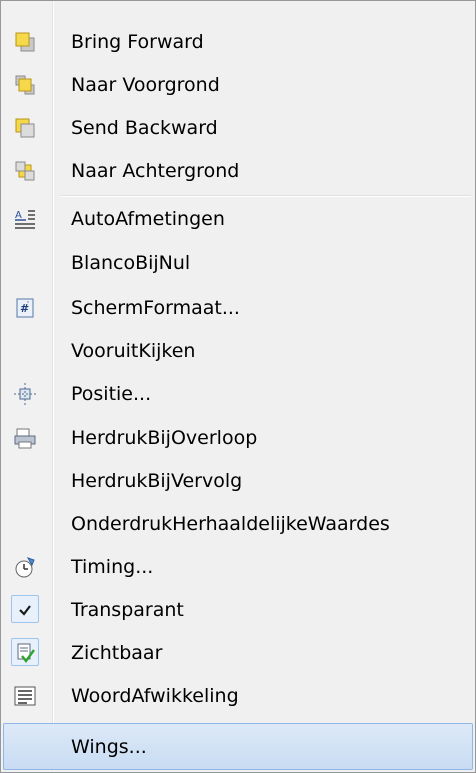 The image size is (476, 773). I want to click on display-format-icon: # ', so click(25, 308).